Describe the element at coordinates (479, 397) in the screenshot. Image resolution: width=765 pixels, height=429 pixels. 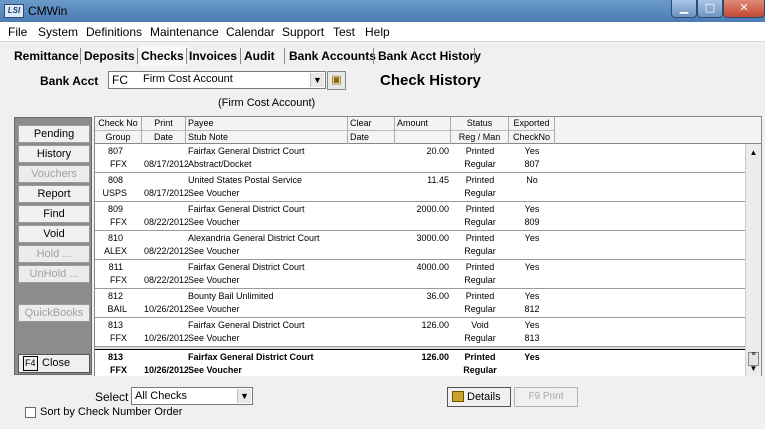
I see `details-button: Details` at that location.